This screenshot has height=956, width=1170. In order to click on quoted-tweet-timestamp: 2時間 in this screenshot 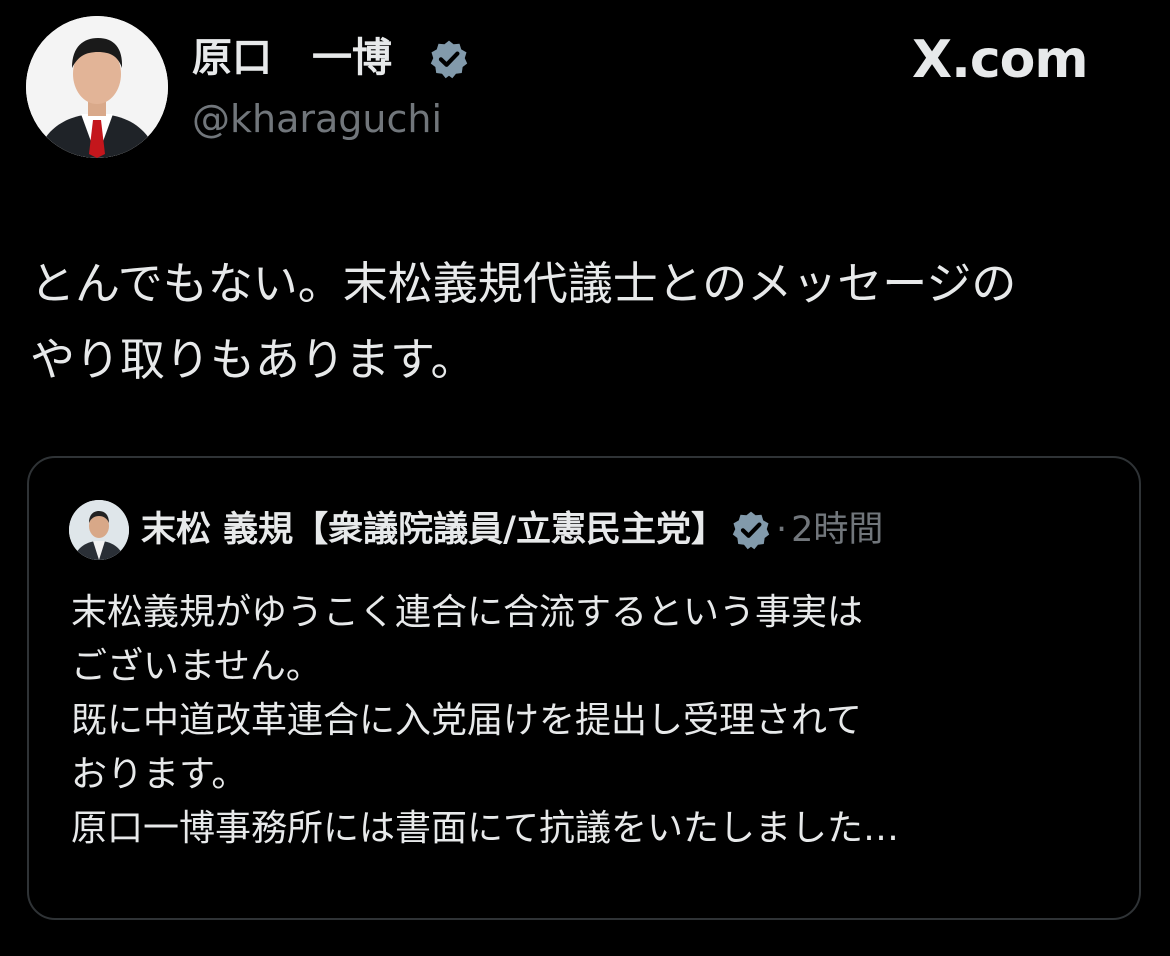, I will do `click(837, 530)`.